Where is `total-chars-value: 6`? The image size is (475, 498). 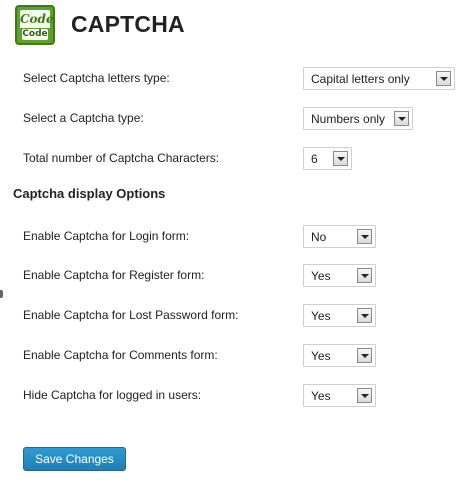 total-chars-value: 6 is located at coordinates (314, 159).